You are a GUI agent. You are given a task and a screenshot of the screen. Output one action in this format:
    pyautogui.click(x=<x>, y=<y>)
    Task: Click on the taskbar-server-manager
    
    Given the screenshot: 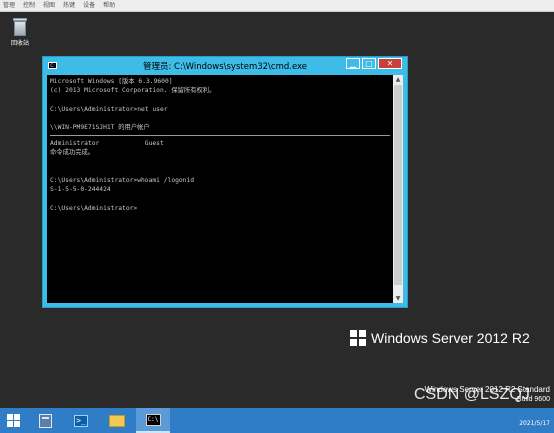 What is the action you would take?
    pyautogui.click(x=45, y=420)
    